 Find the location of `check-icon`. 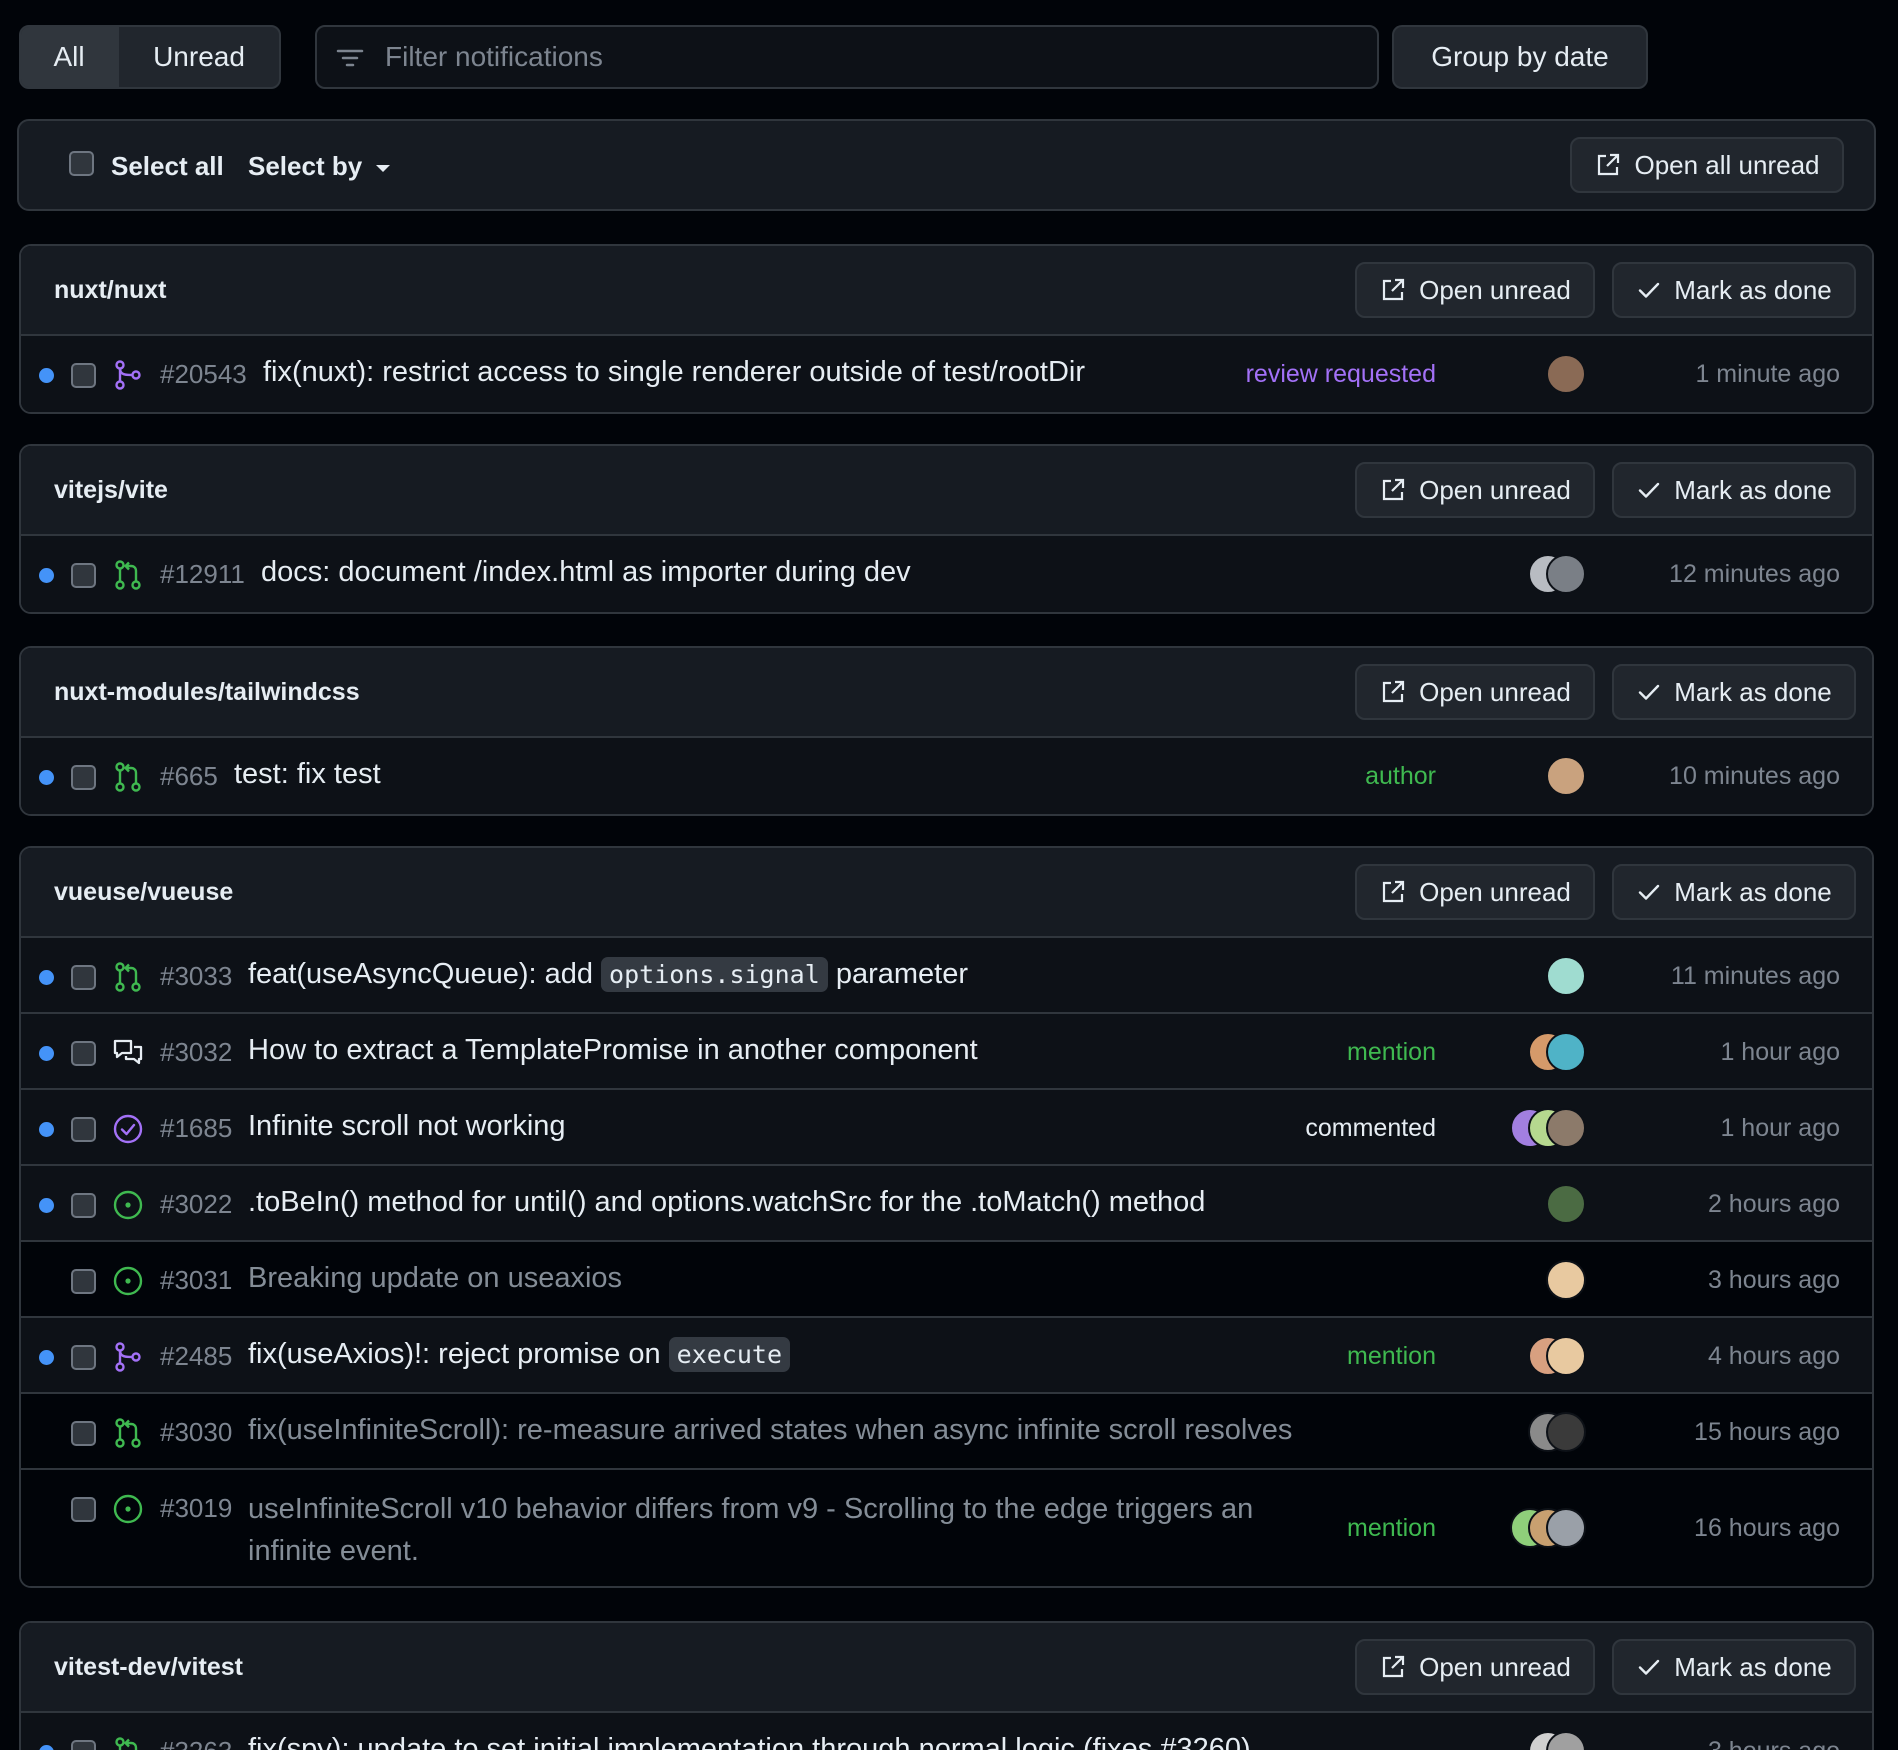

check-icon is located at coordinates (1649, 290).